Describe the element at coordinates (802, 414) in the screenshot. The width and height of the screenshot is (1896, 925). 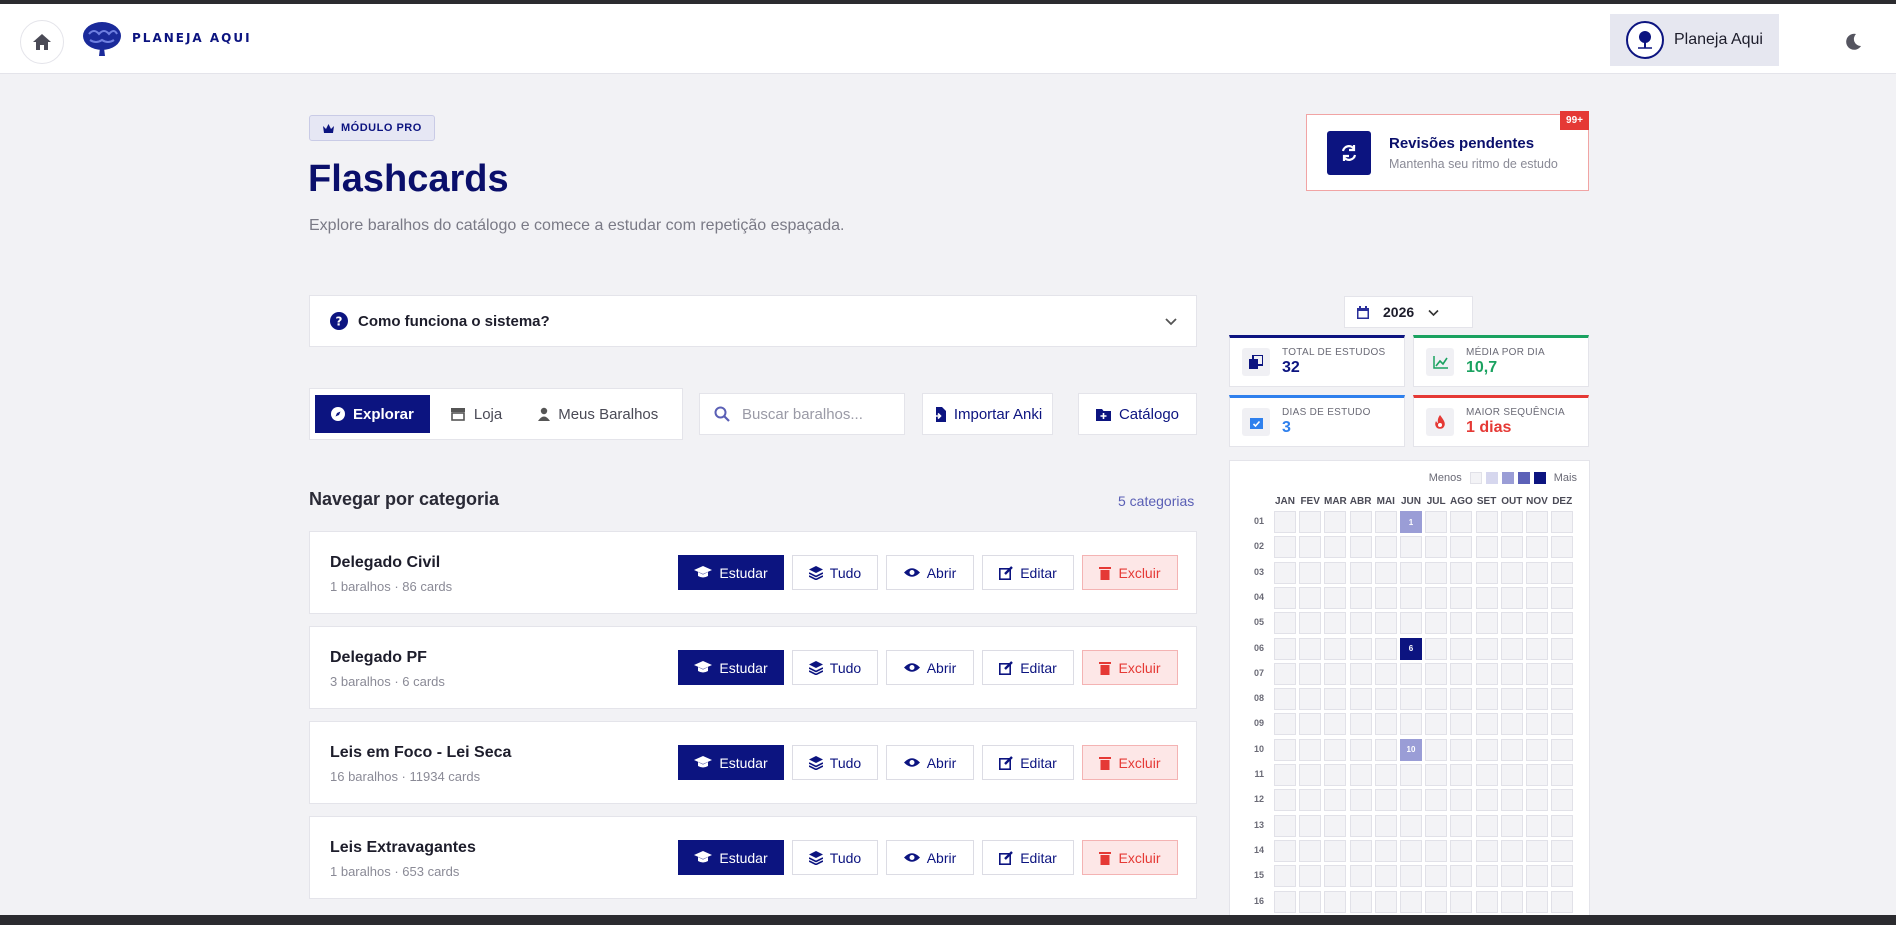
I see `search-box` at that location.